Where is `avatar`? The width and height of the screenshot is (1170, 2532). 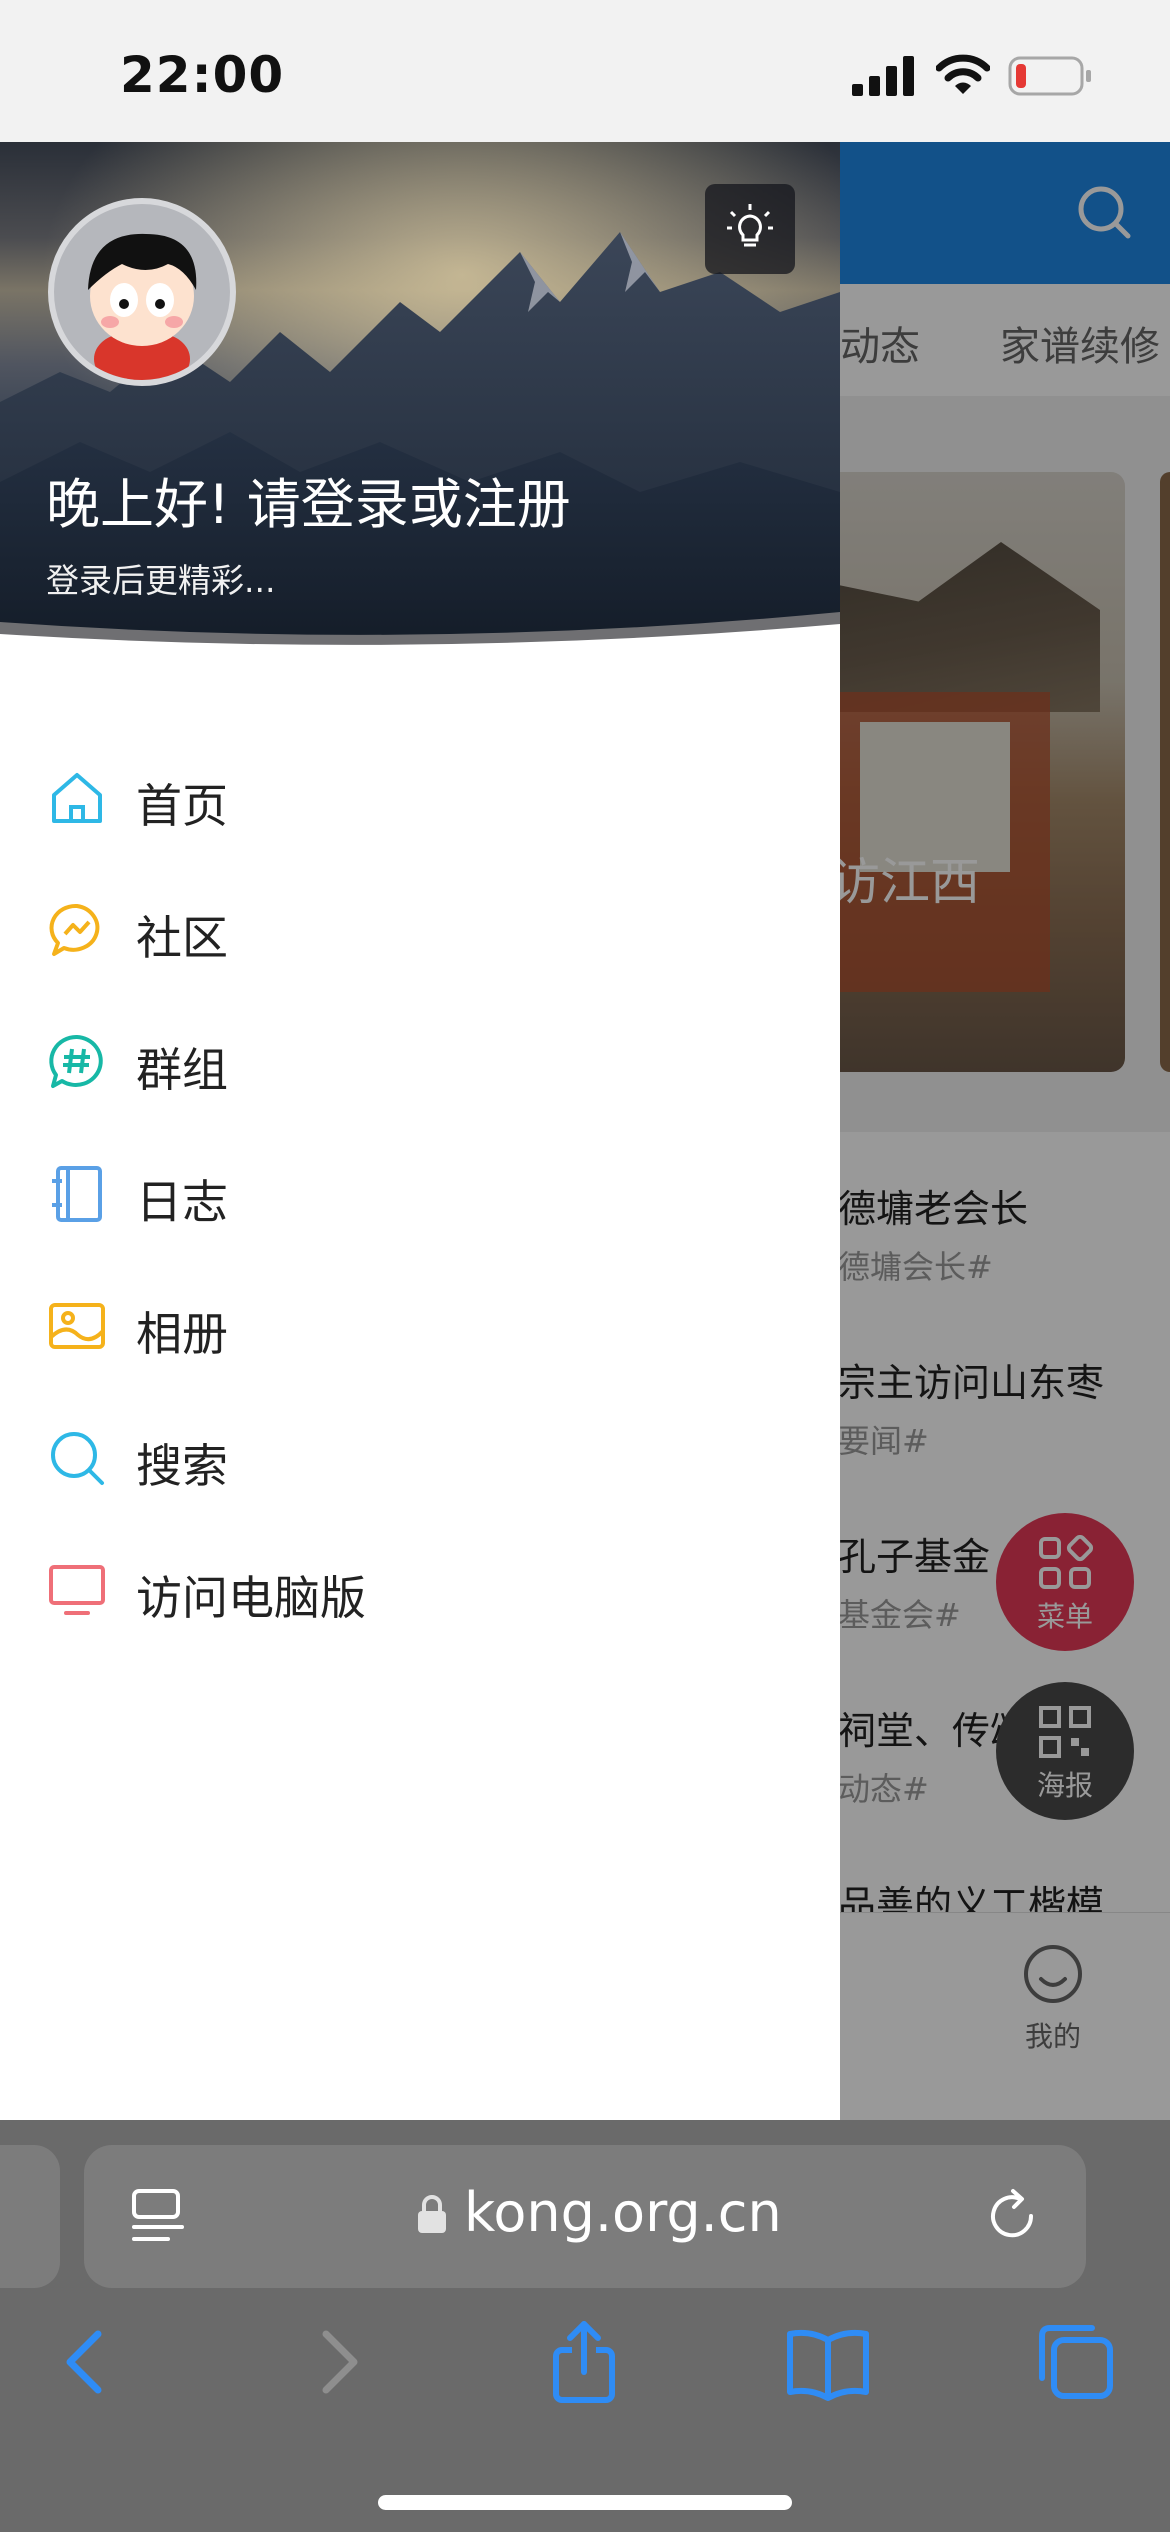
avatar is located at coordinates (142, 292).